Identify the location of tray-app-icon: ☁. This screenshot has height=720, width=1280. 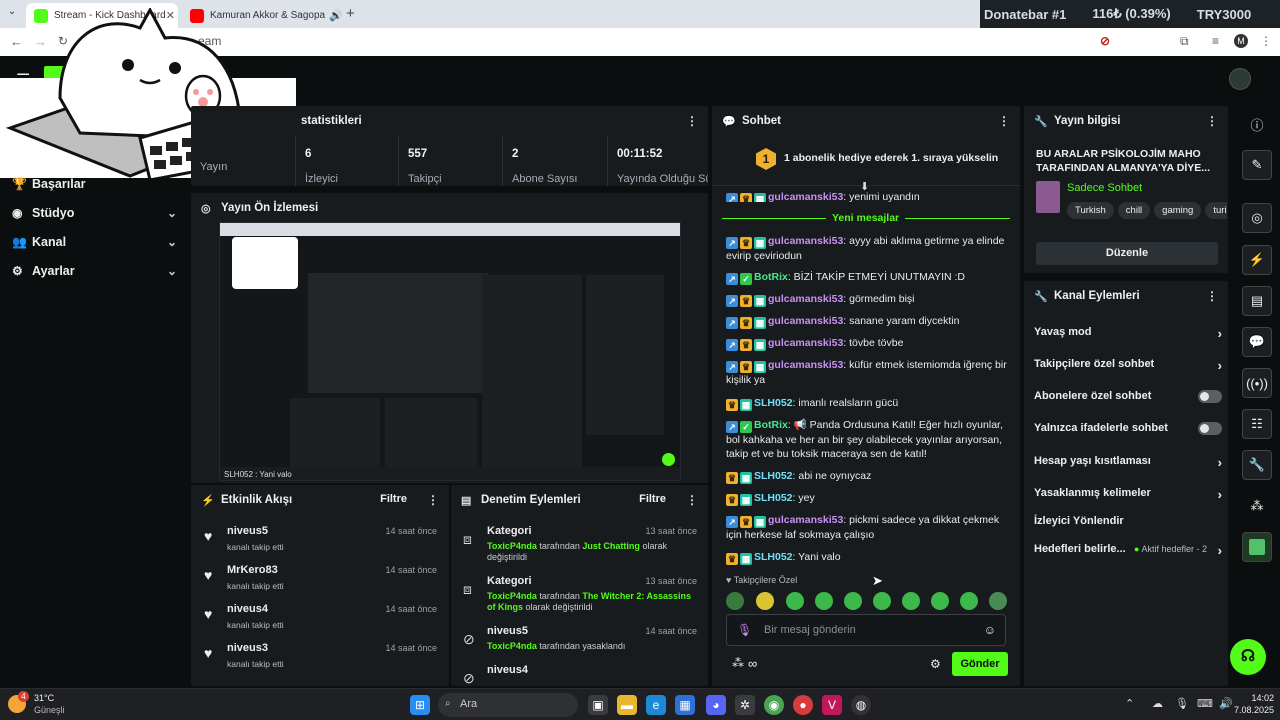
(1157, 703).